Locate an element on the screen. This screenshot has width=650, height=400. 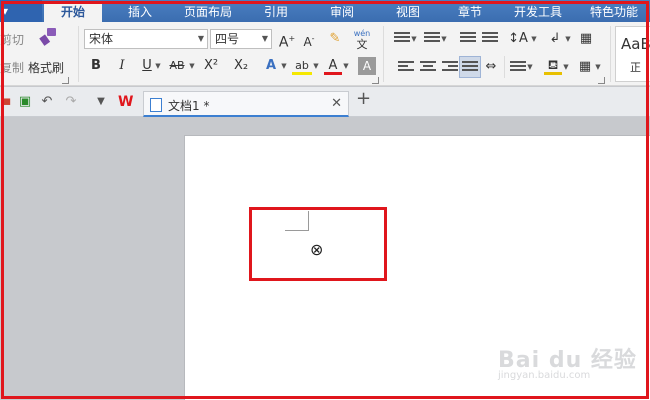
style-sample: AaB is located at coordinates (635, 44).